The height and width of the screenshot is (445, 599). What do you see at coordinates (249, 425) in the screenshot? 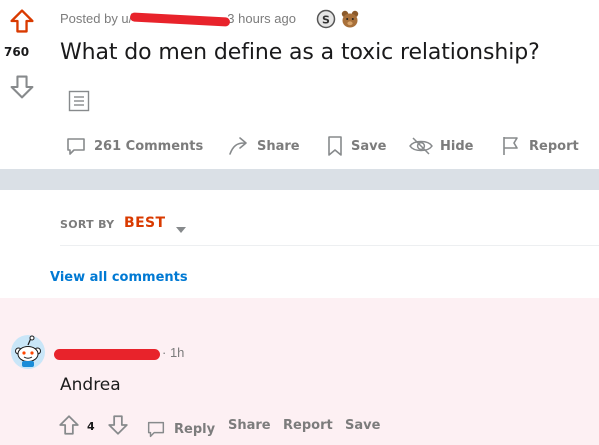
I see `comment-share-button: Share` at bounding box center [249, 425].